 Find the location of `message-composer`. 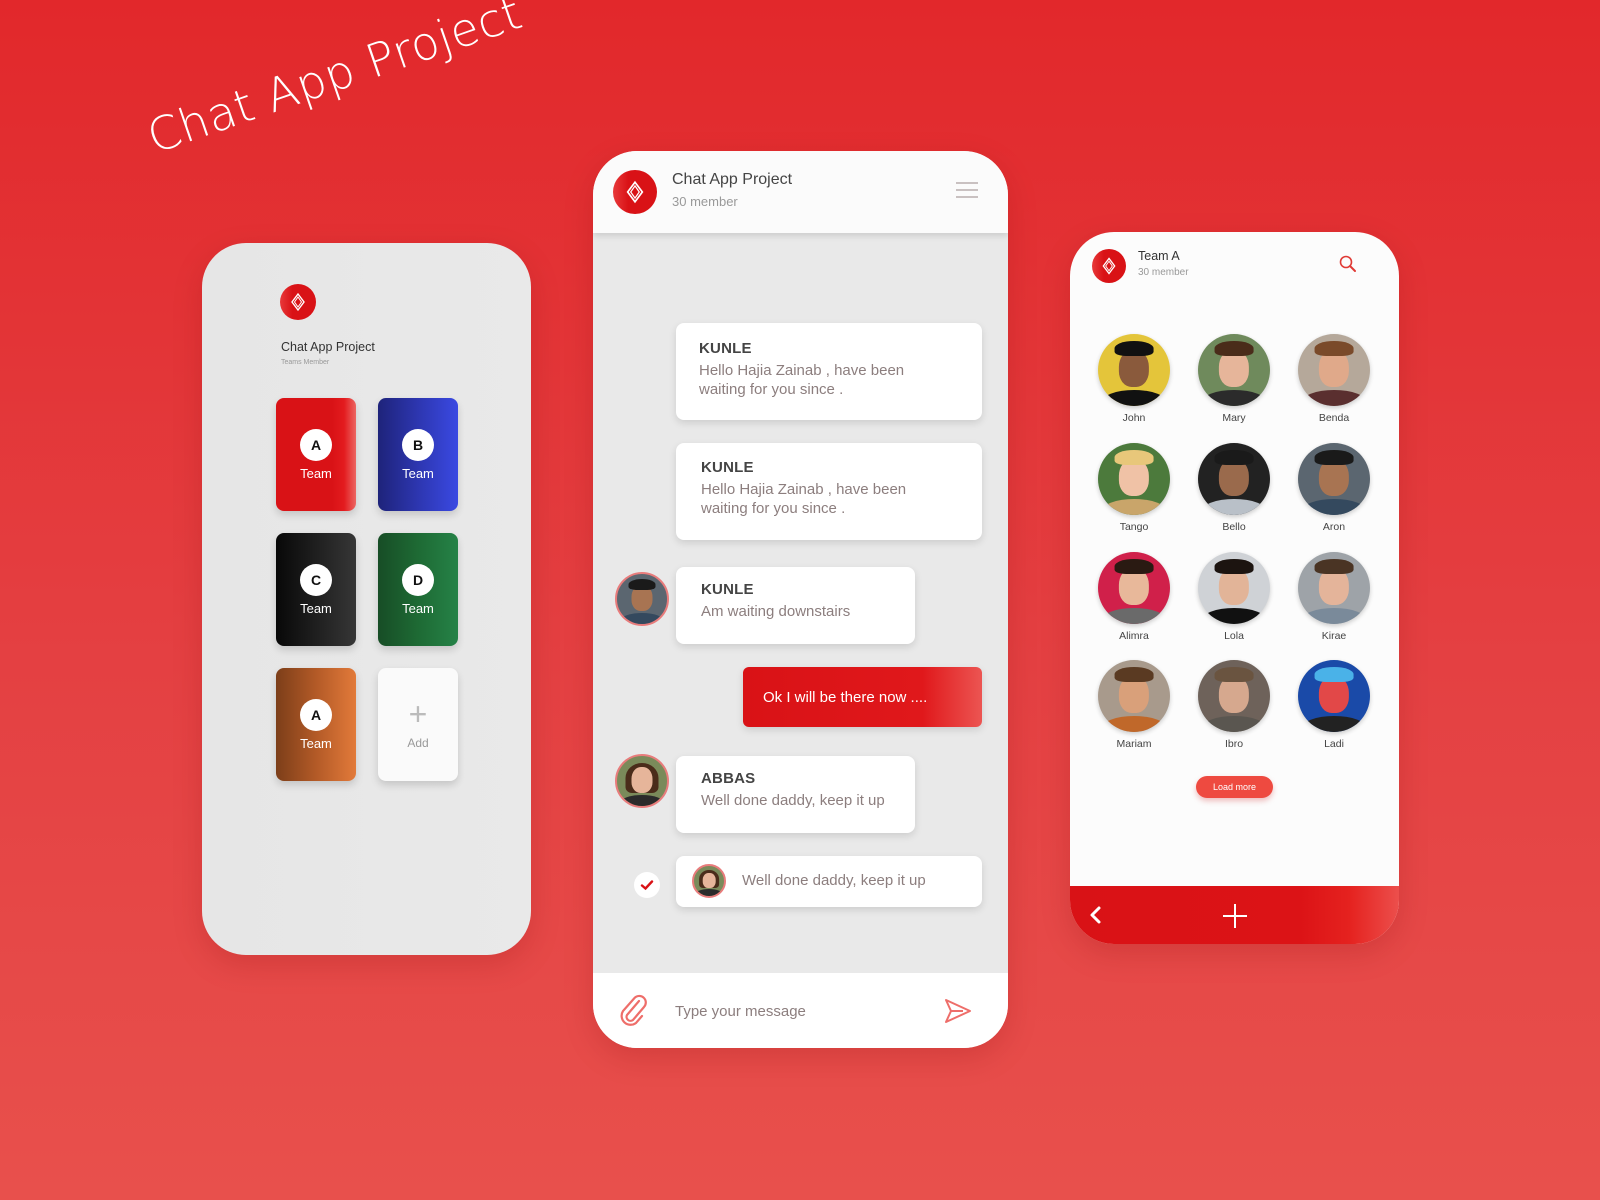

message-composer is located at coordinates (800, 1010).